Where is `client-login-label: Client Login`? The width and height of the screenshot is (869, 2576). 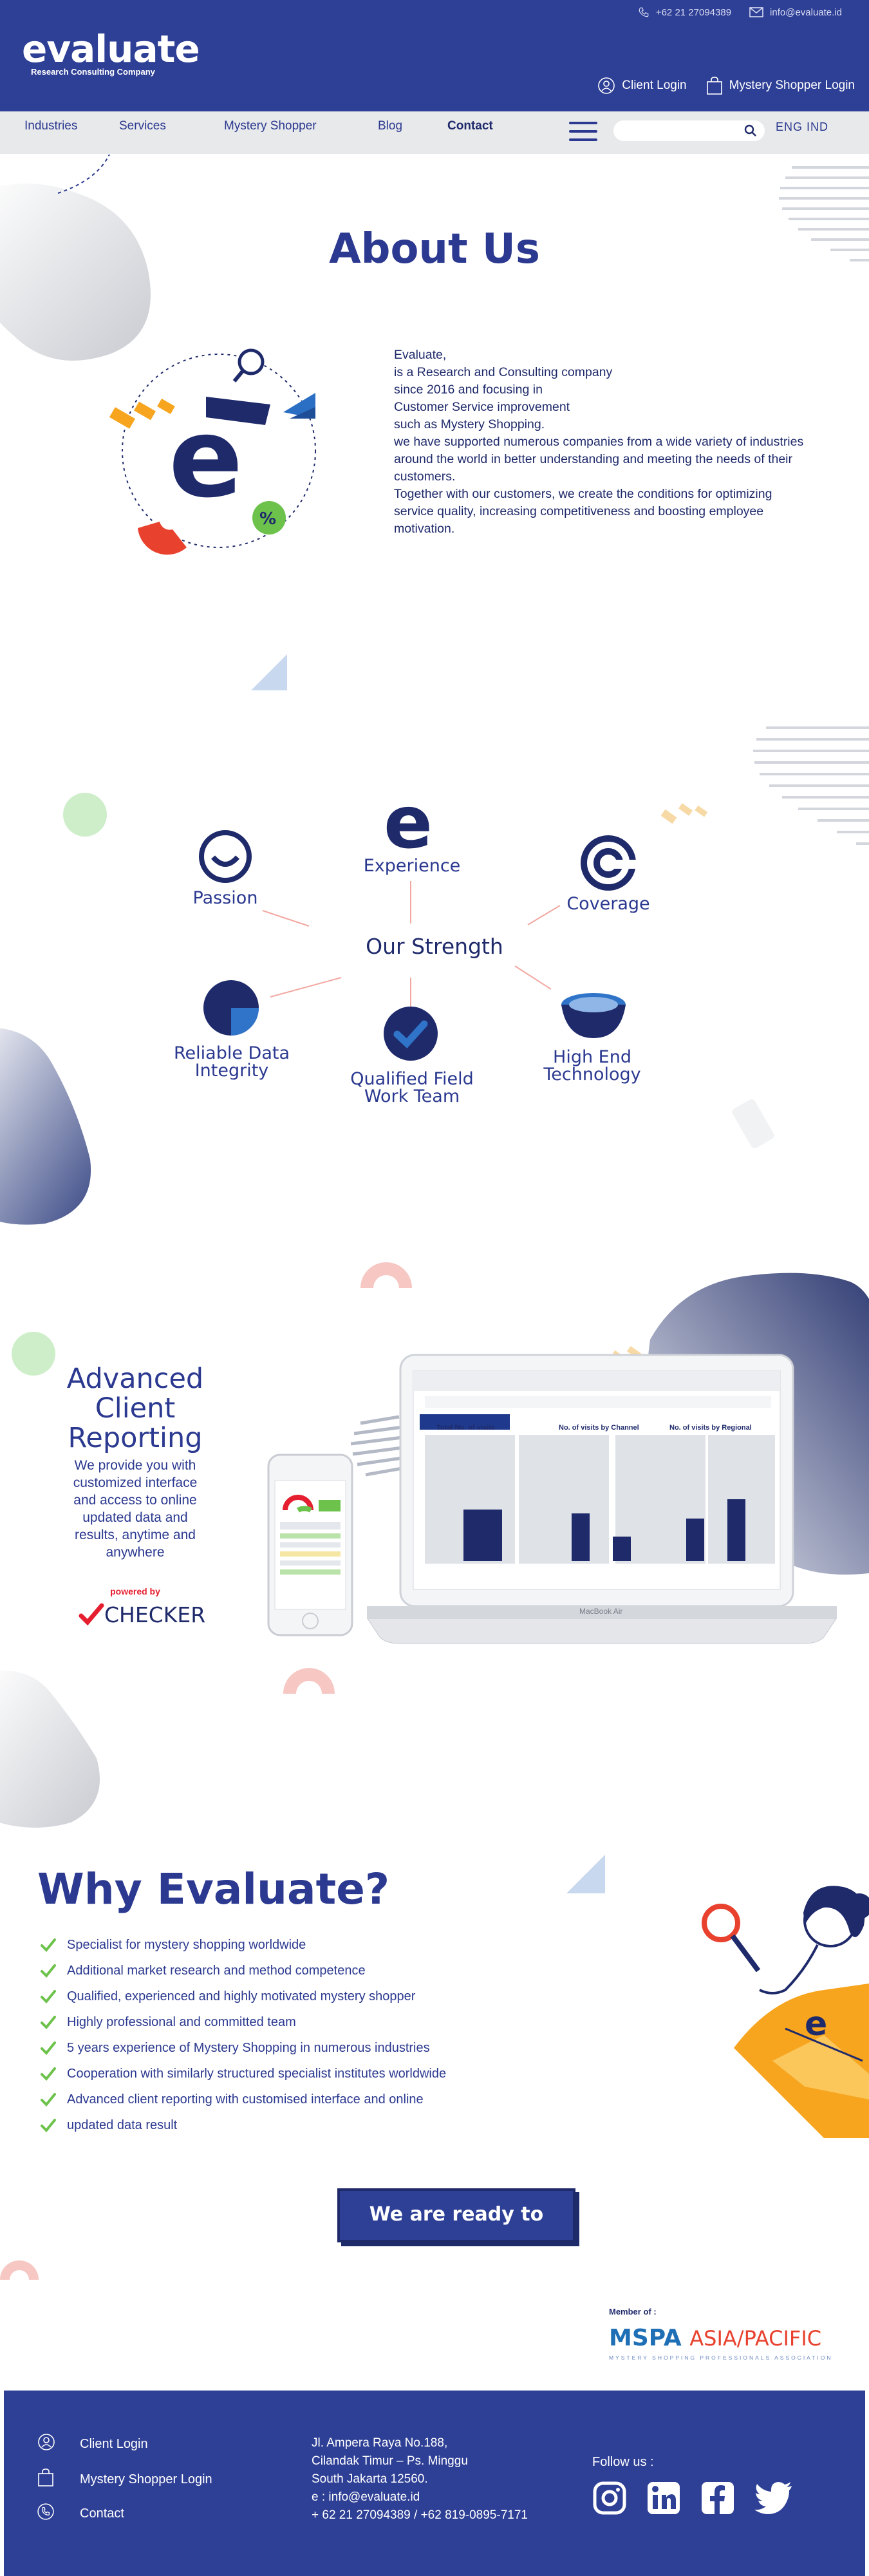
client-login-label: Client Login is located at coordinates (654, 85).